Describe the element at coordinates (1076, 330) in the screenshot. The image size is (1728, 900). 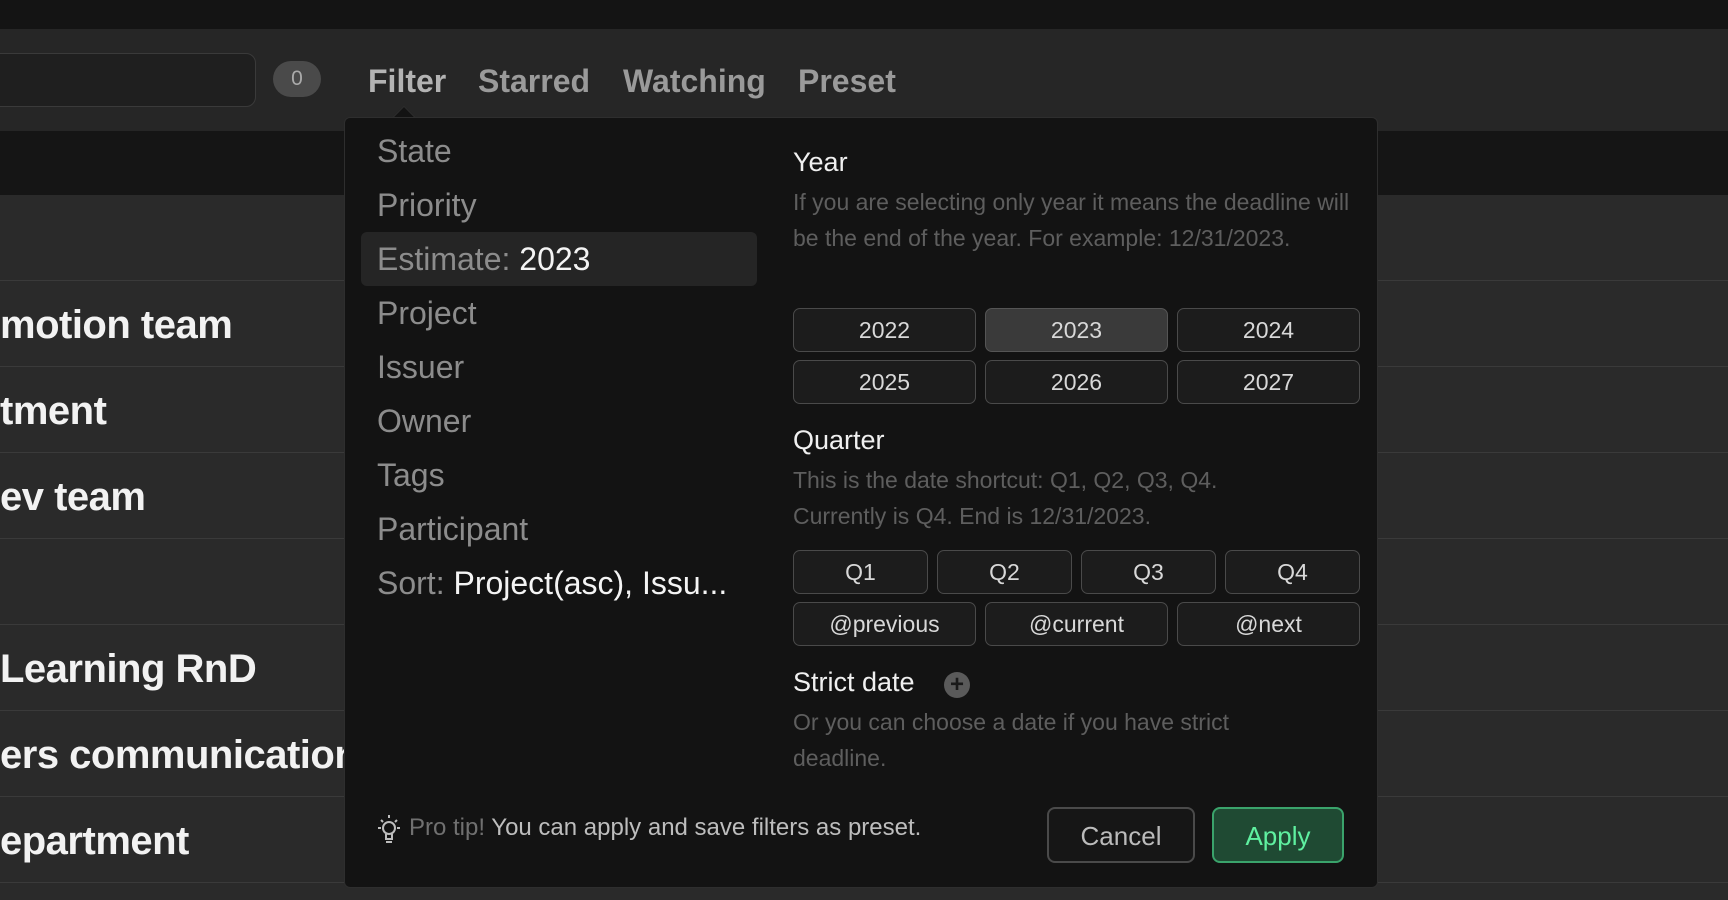
I see `year-chip-2023: 2023` at that location.